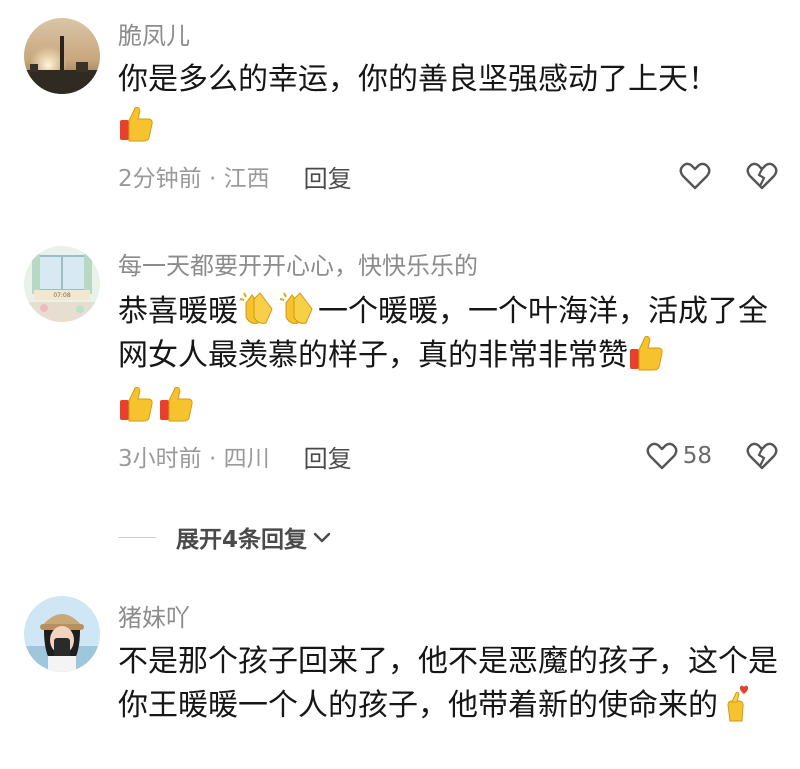 The image size is (800, 769). What do you see at coordinates (154, 615) in the screenshot?
I see `username: 猪妹吖` at bounding box center [154, 615].